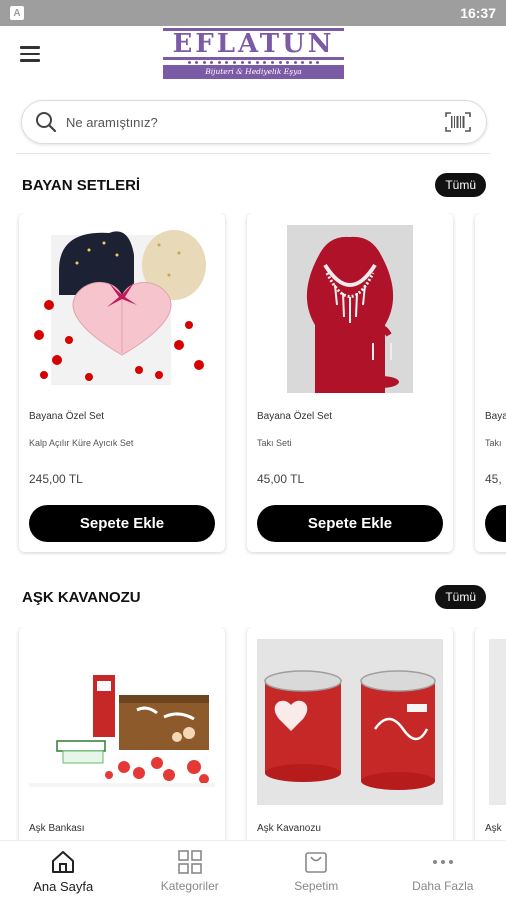  What do you see at coordinates (443, 870) in the screenshot?
I see `nav-more: Daha Fazla` at bounding box center [443, 870].